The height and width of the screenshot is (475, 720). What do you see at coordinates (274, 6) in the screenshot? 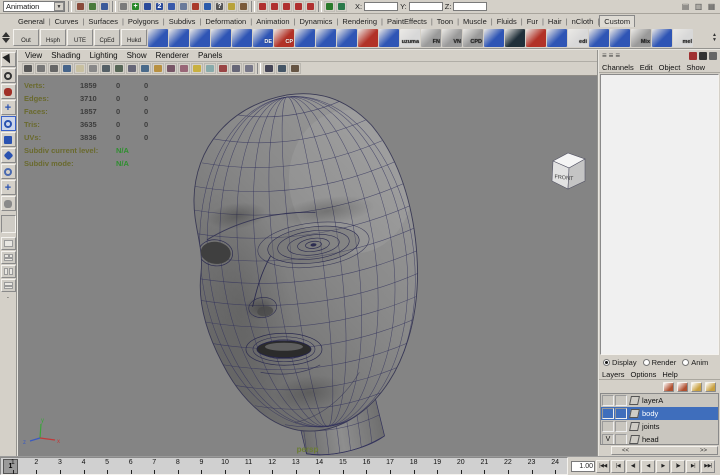
I see `snap-curve-icon` at bounding box center [274, 6].